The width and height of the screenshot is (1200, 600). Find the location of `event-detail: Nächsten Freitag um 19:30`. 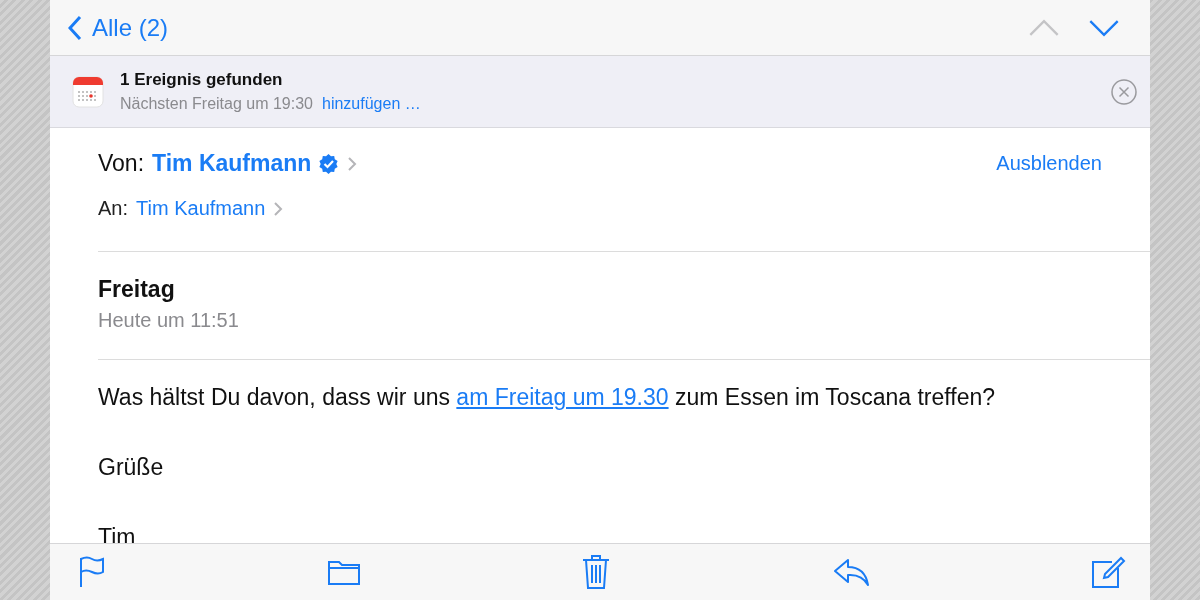

event-detail: Nächsten Freitag um 19:30 is located at coordinates (216, 104).